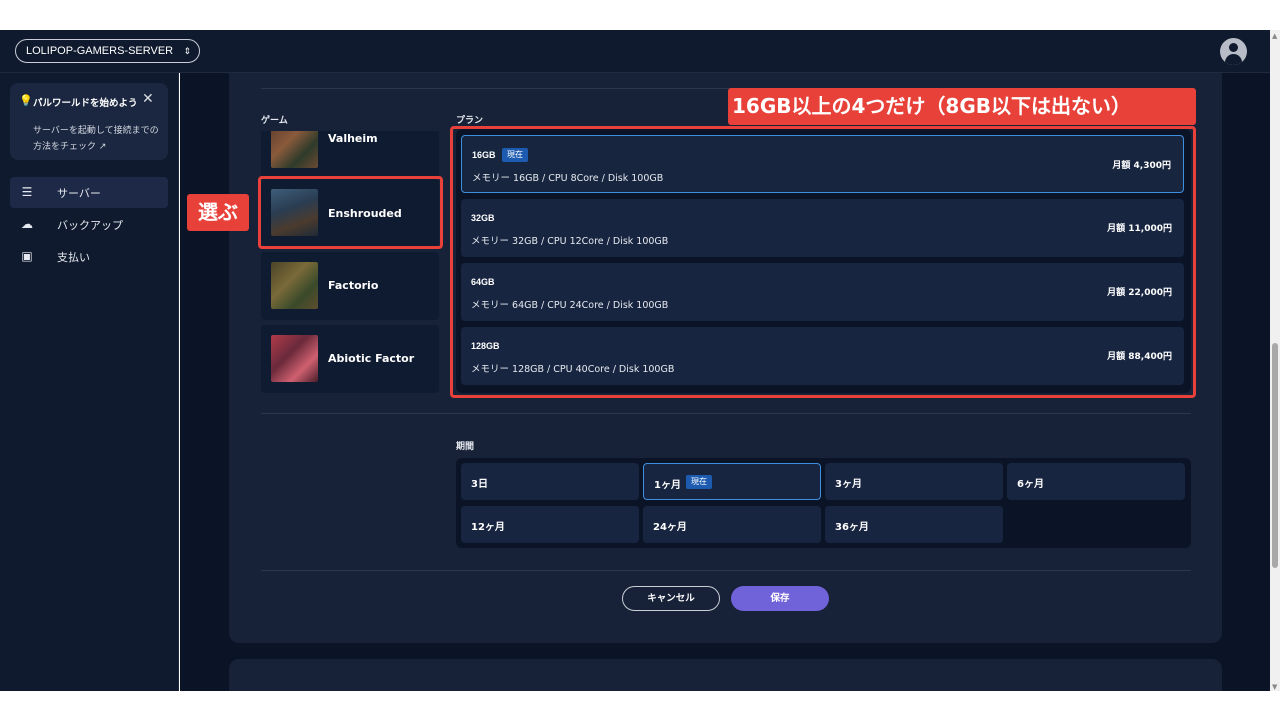 Image resolution: width=1280 pixels, height=720 pixels. What do you see at coordinates (294, 285) in the screenshot?
I see `factorio-thumbnail` at bounding box center [294, 285].